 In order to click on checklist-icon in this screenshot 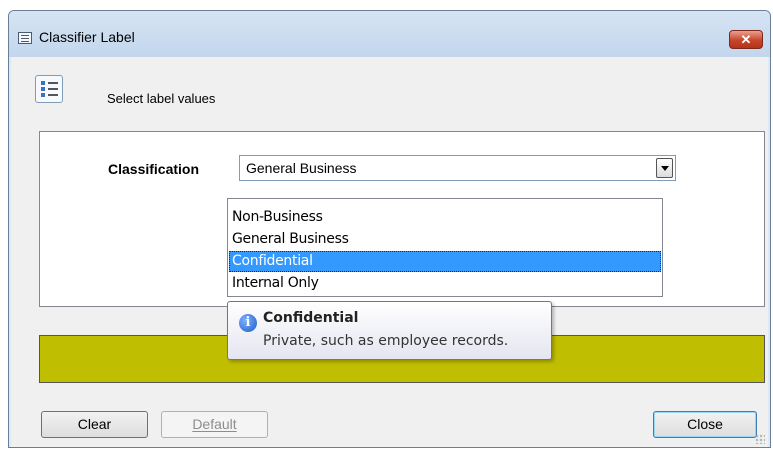, I will do `click(49, 89)`.